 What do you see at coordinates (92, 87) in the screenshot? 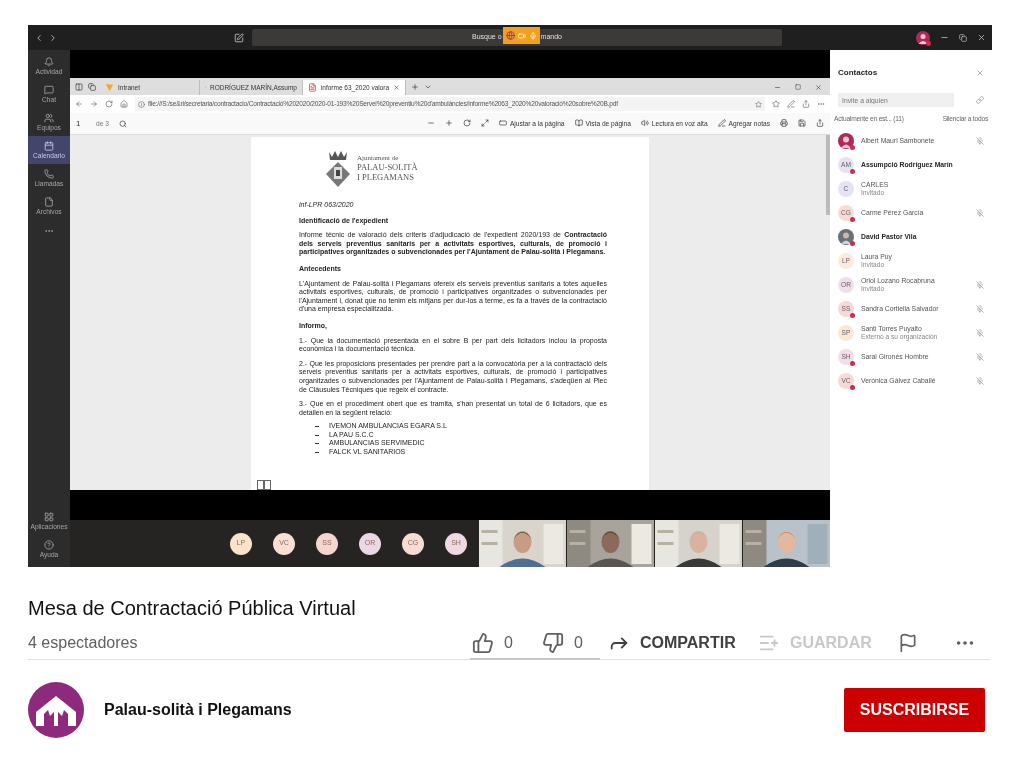
I see `tabs-aside-icon` at bounding box center [92, 87].